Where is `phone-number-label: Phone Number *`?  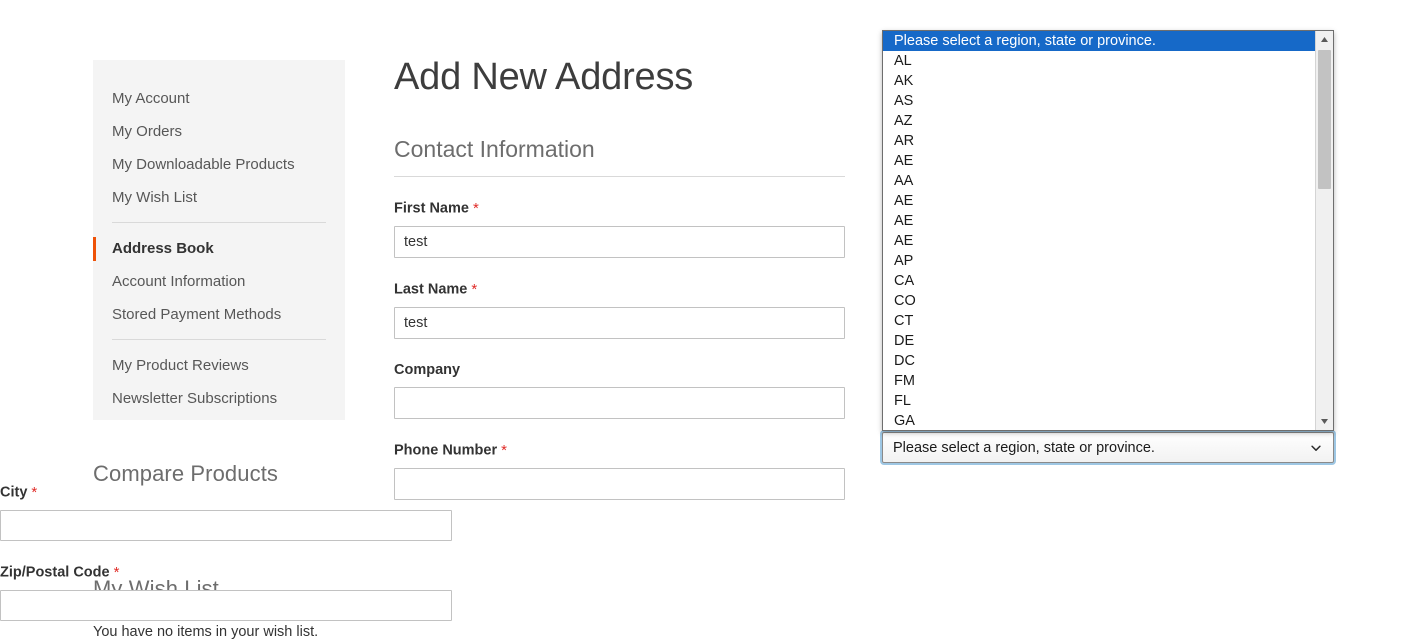 phone-number-label: Phone Number * is located at coordinates (619, 450).